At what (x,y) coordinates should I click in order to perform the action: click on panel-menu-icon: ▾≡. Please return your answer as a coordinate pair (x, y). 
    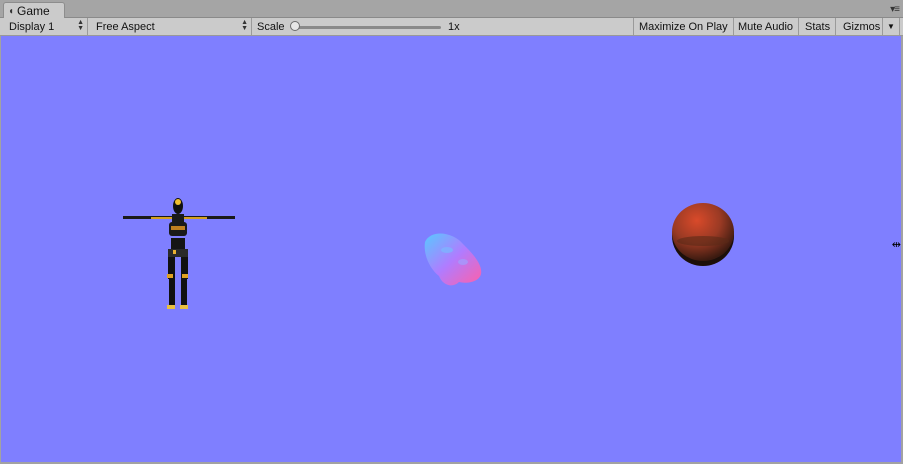
    Looking at the image, I should click on (895, 9).